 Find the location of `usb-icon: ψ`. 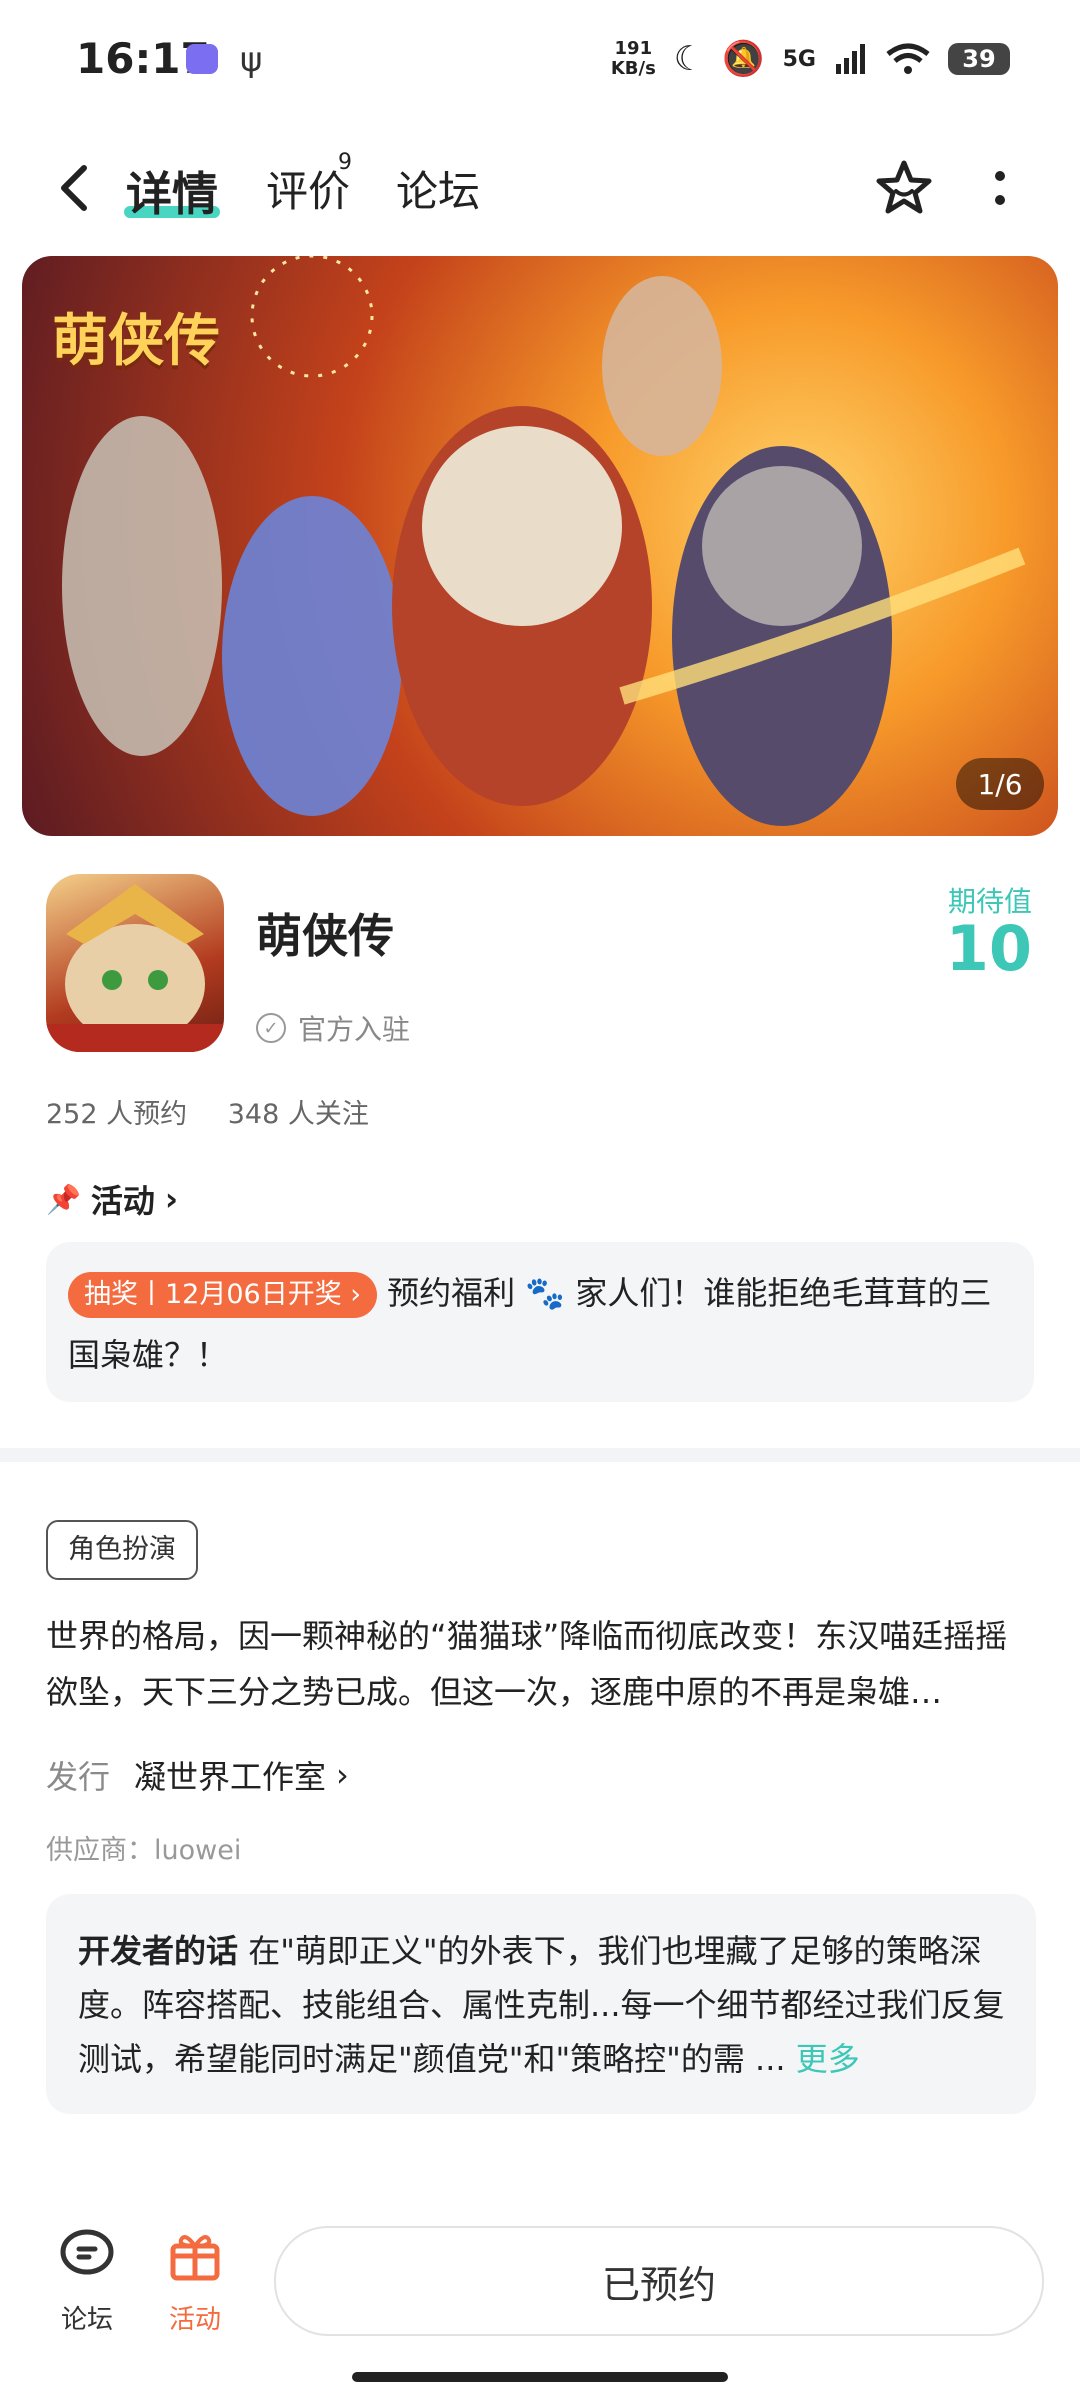

usb-icon: ψ is located at coordinates (251, 60).